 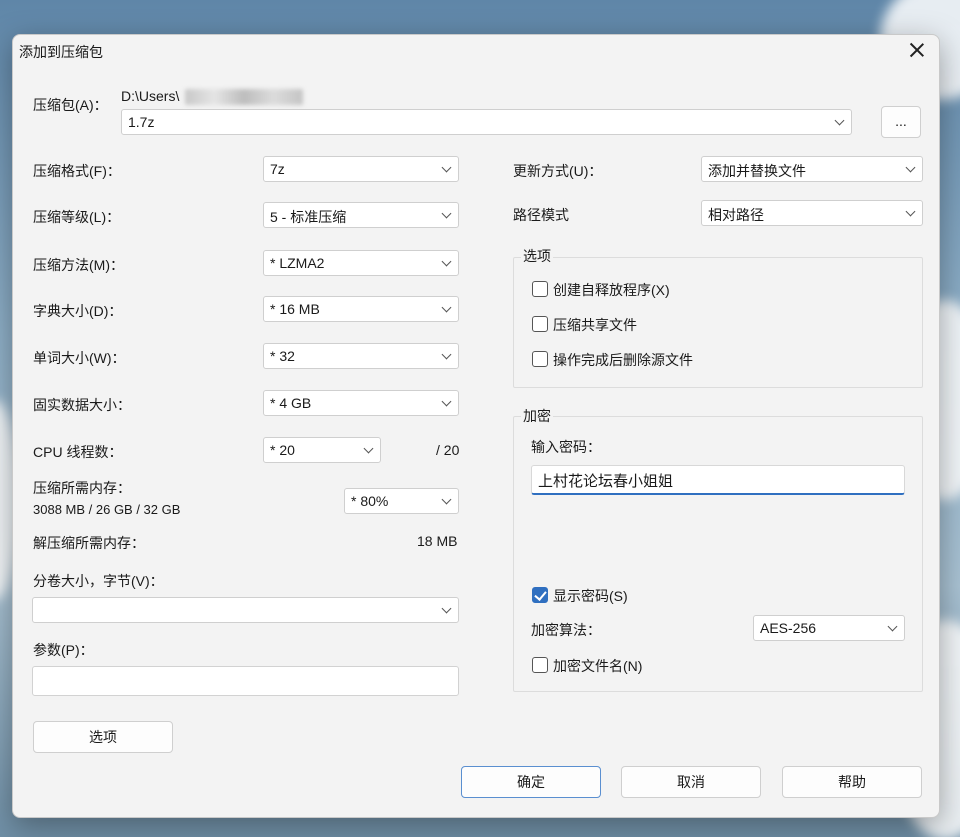 What do you see at coordinates (590, 596) in the screenshot?
I see `show-password-label: 显示密码(S)` at bounding box center [590, 596].